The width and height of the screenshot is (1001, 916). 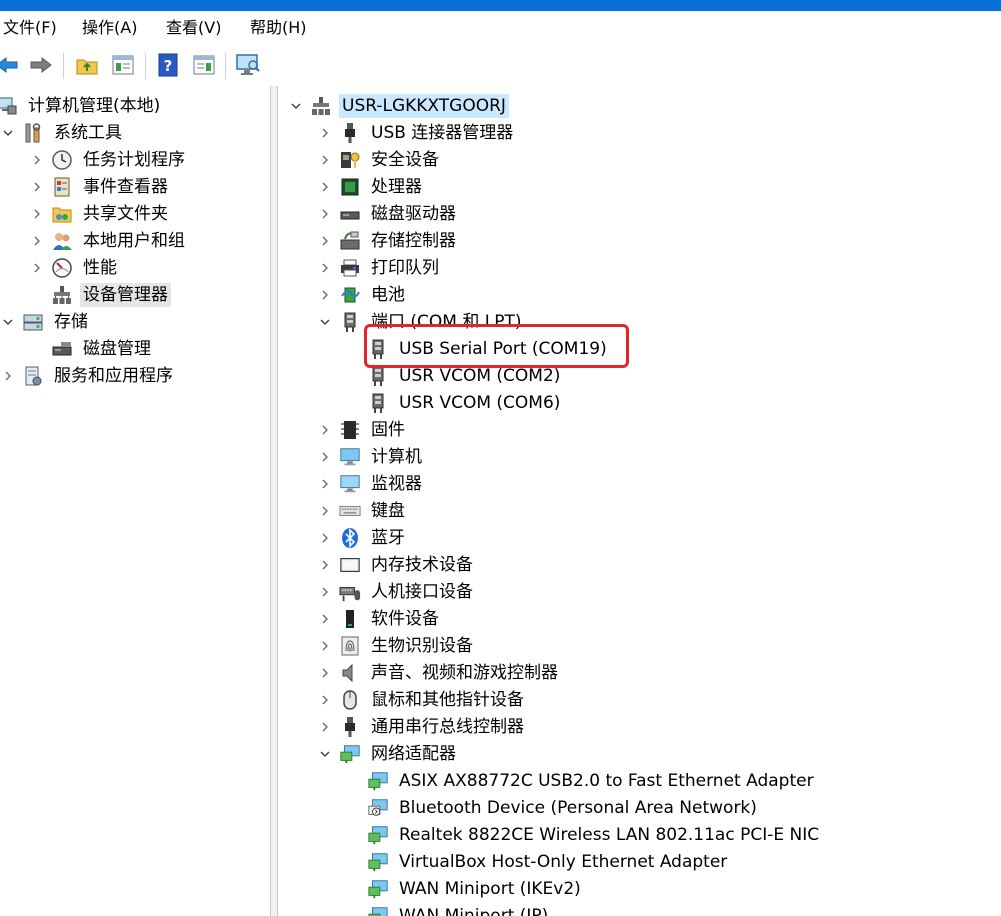 What do you see at coordinates (422, 699) in the screenshot?
I see `device-category: 鼠标和其他指针设备` at bounding box center [422, 699].